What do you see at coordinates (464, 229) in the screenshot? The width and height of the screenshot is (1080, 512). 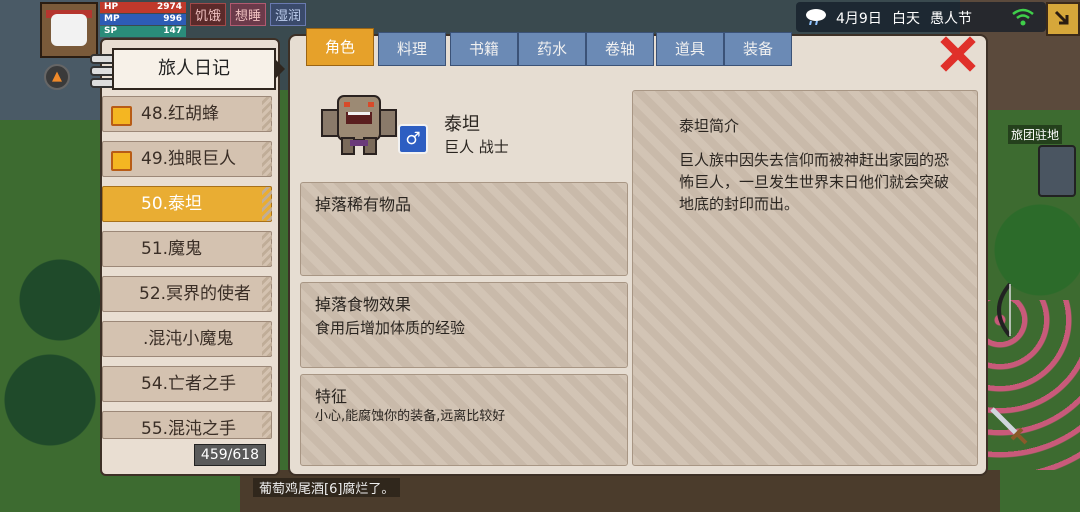 I see `rare-drop-section: 掉落稀有物品` at bounding box center [464, 229].